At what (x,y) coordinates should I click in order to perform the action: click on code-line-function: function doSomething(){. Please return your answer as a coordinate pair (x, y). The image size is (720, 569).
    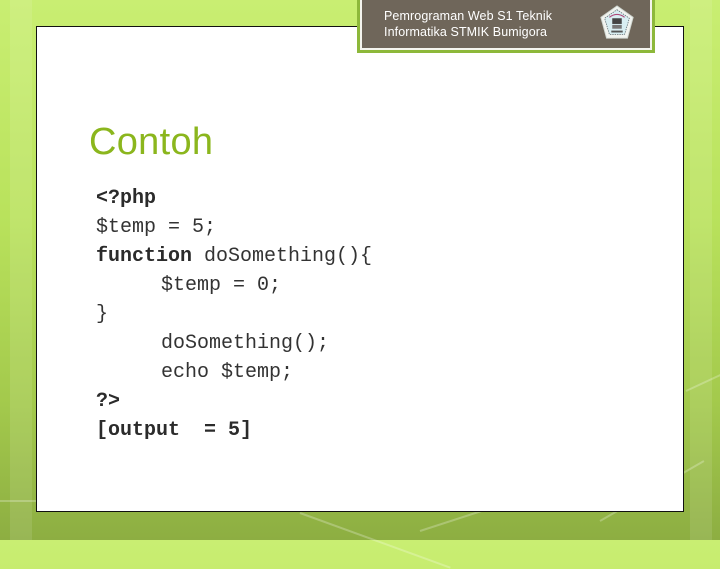
    Looking at the image, I should click on (234, 256).